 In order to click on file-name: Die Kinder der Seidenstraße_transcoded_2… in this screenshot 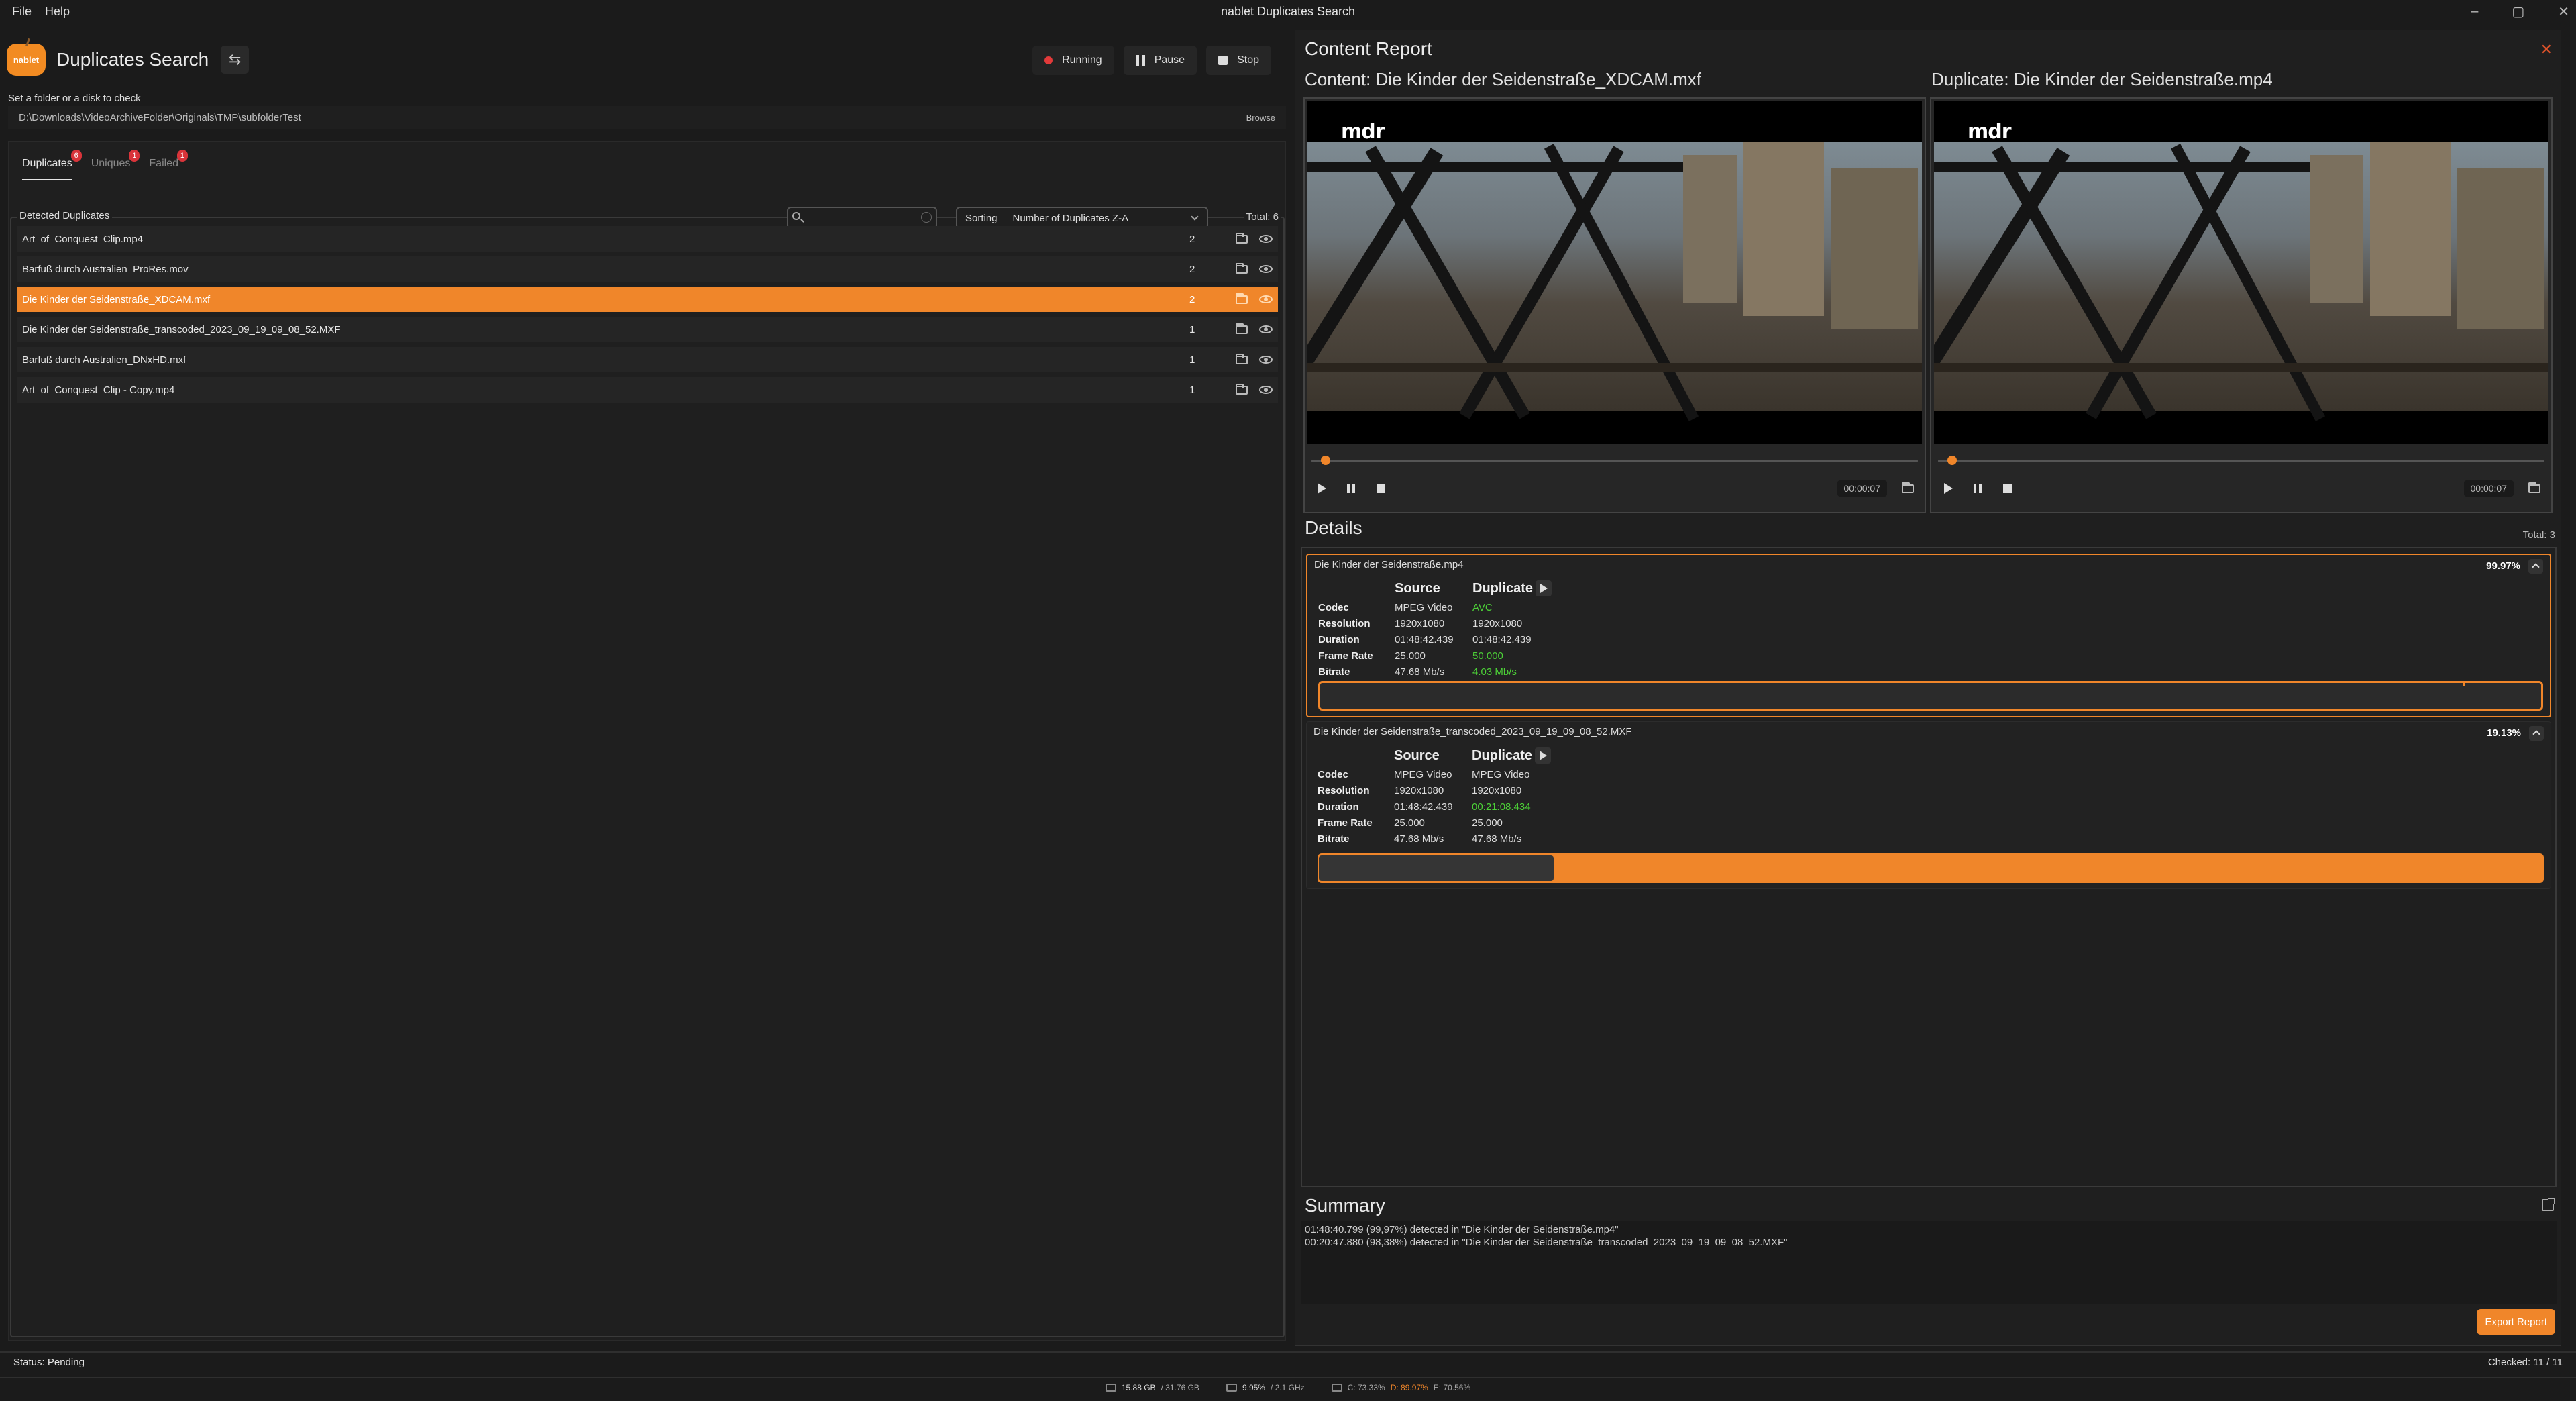, I will do `click(181, 329)`.